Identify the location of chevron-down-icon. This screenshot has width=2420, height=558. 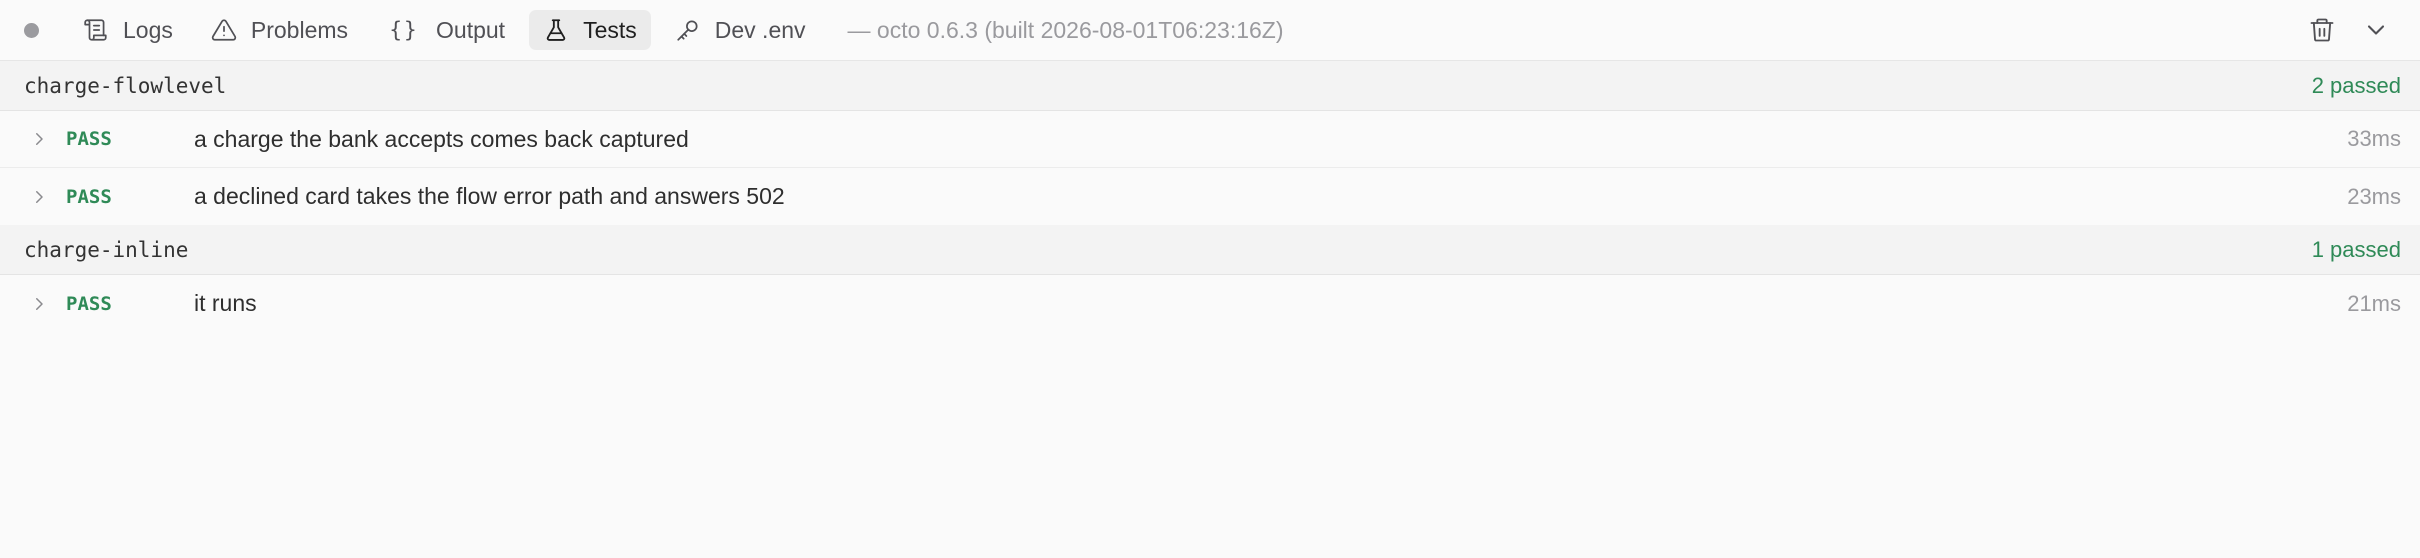
(2376, 30).